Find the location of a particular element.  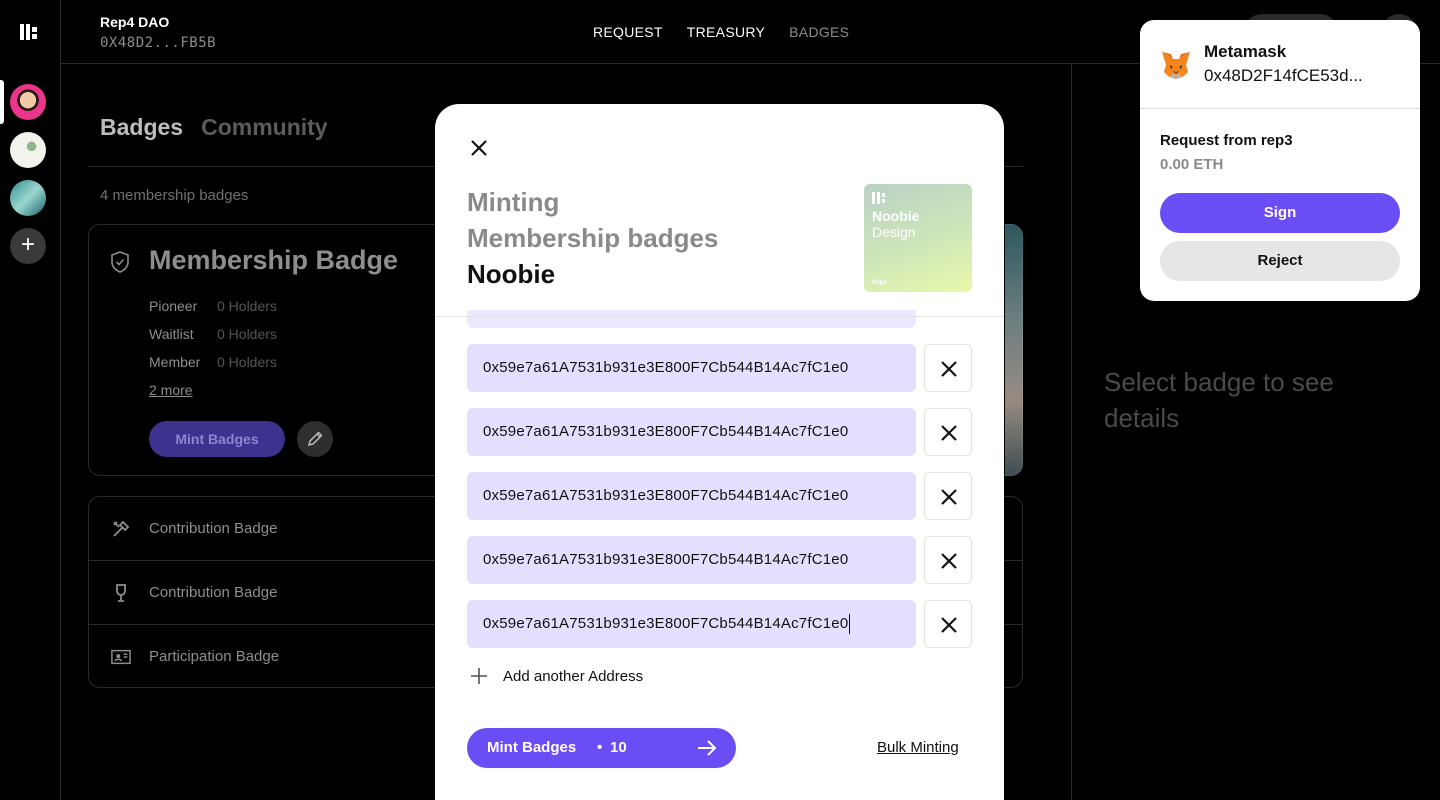

add-address-label: Add another Address is located at coordinates (573, 676).